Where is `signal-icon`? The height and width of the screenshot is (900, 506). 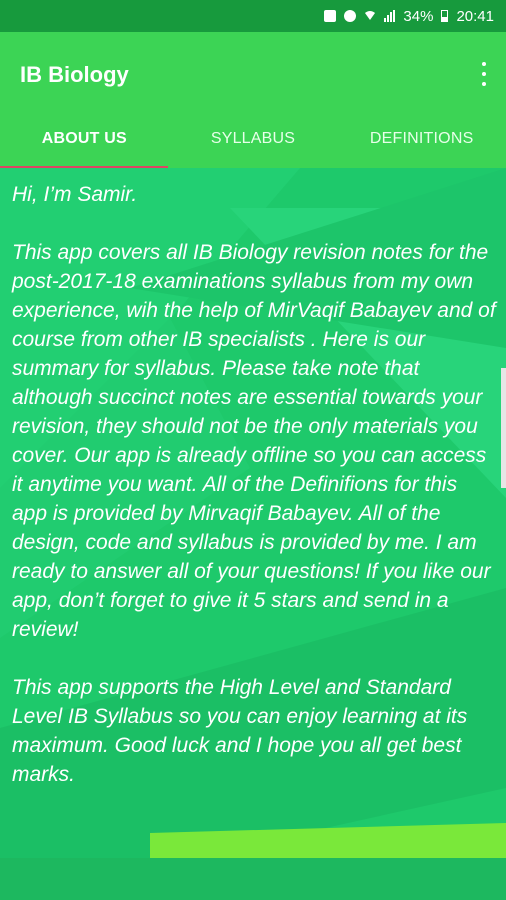 signal-icon is located at coordinates (390, 16).